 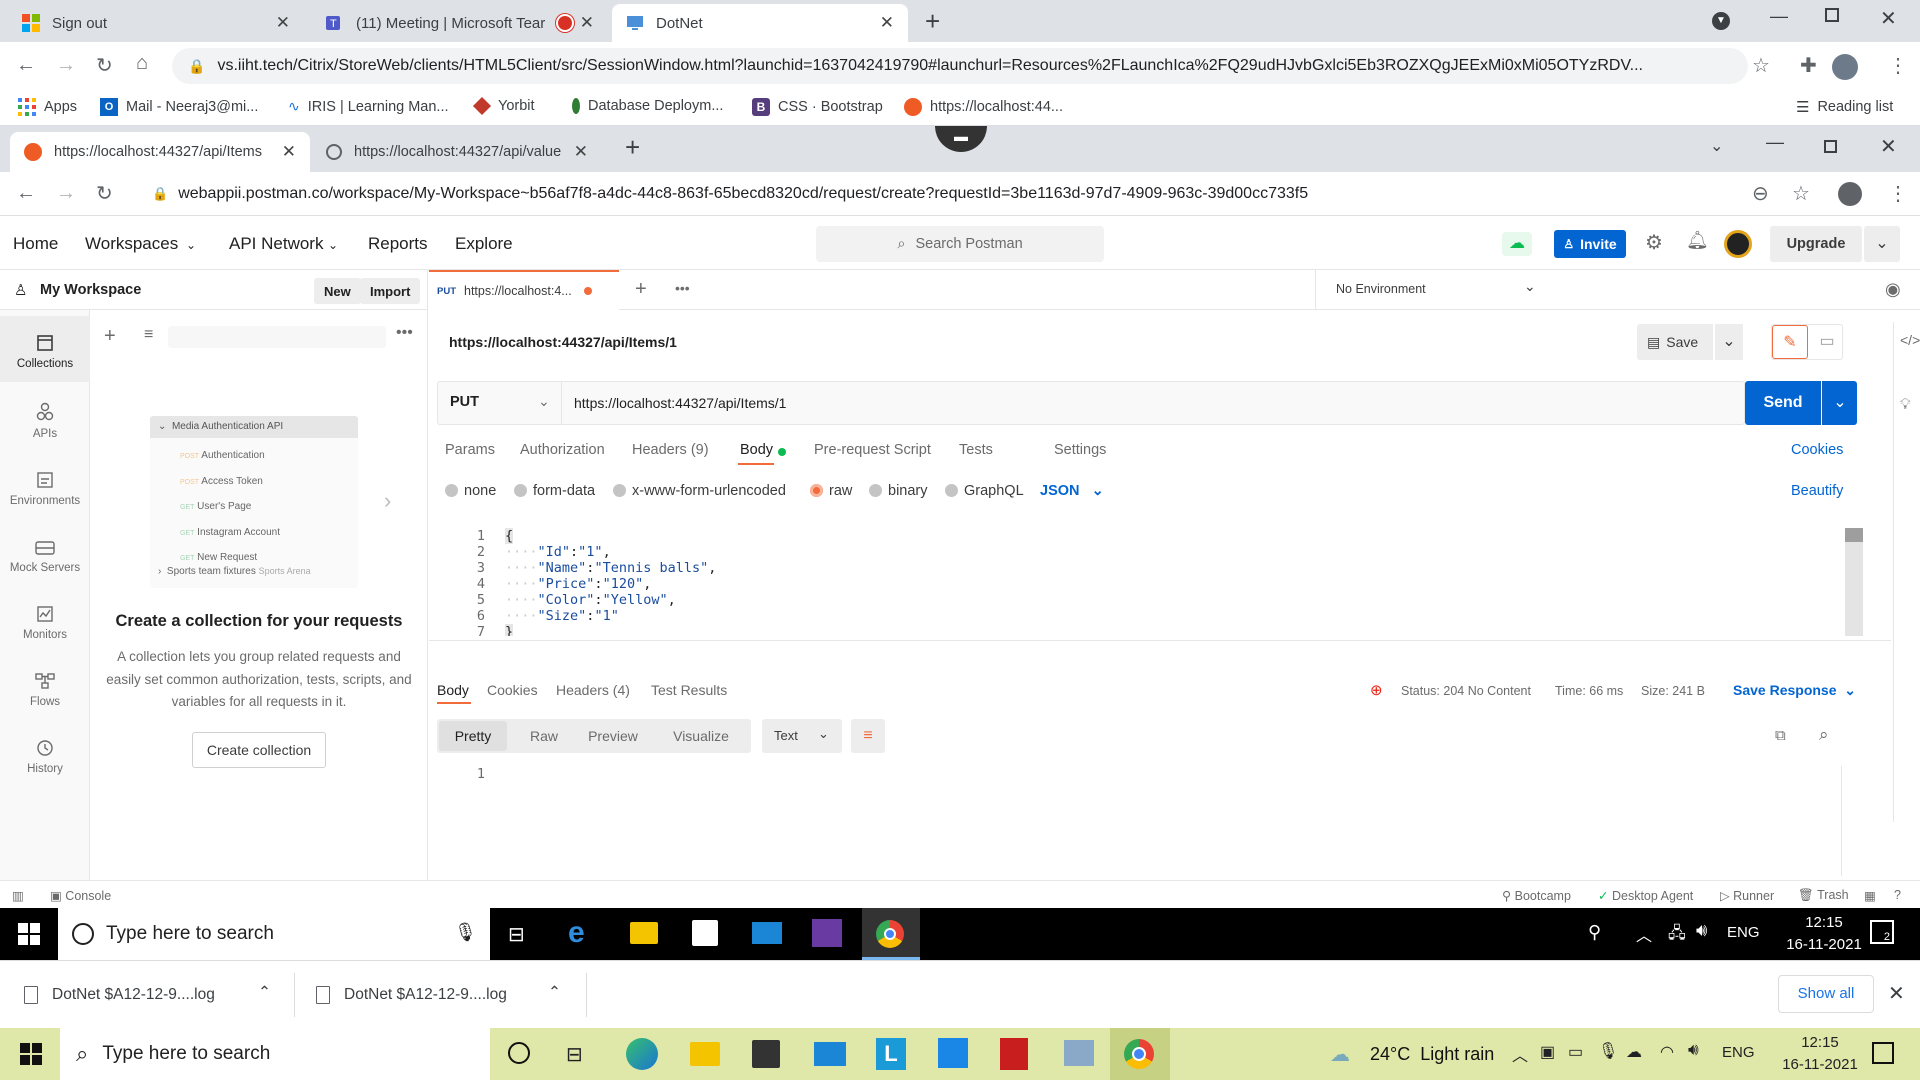 I want to click on body-type-binary: binary, so click(x=898, y=491).